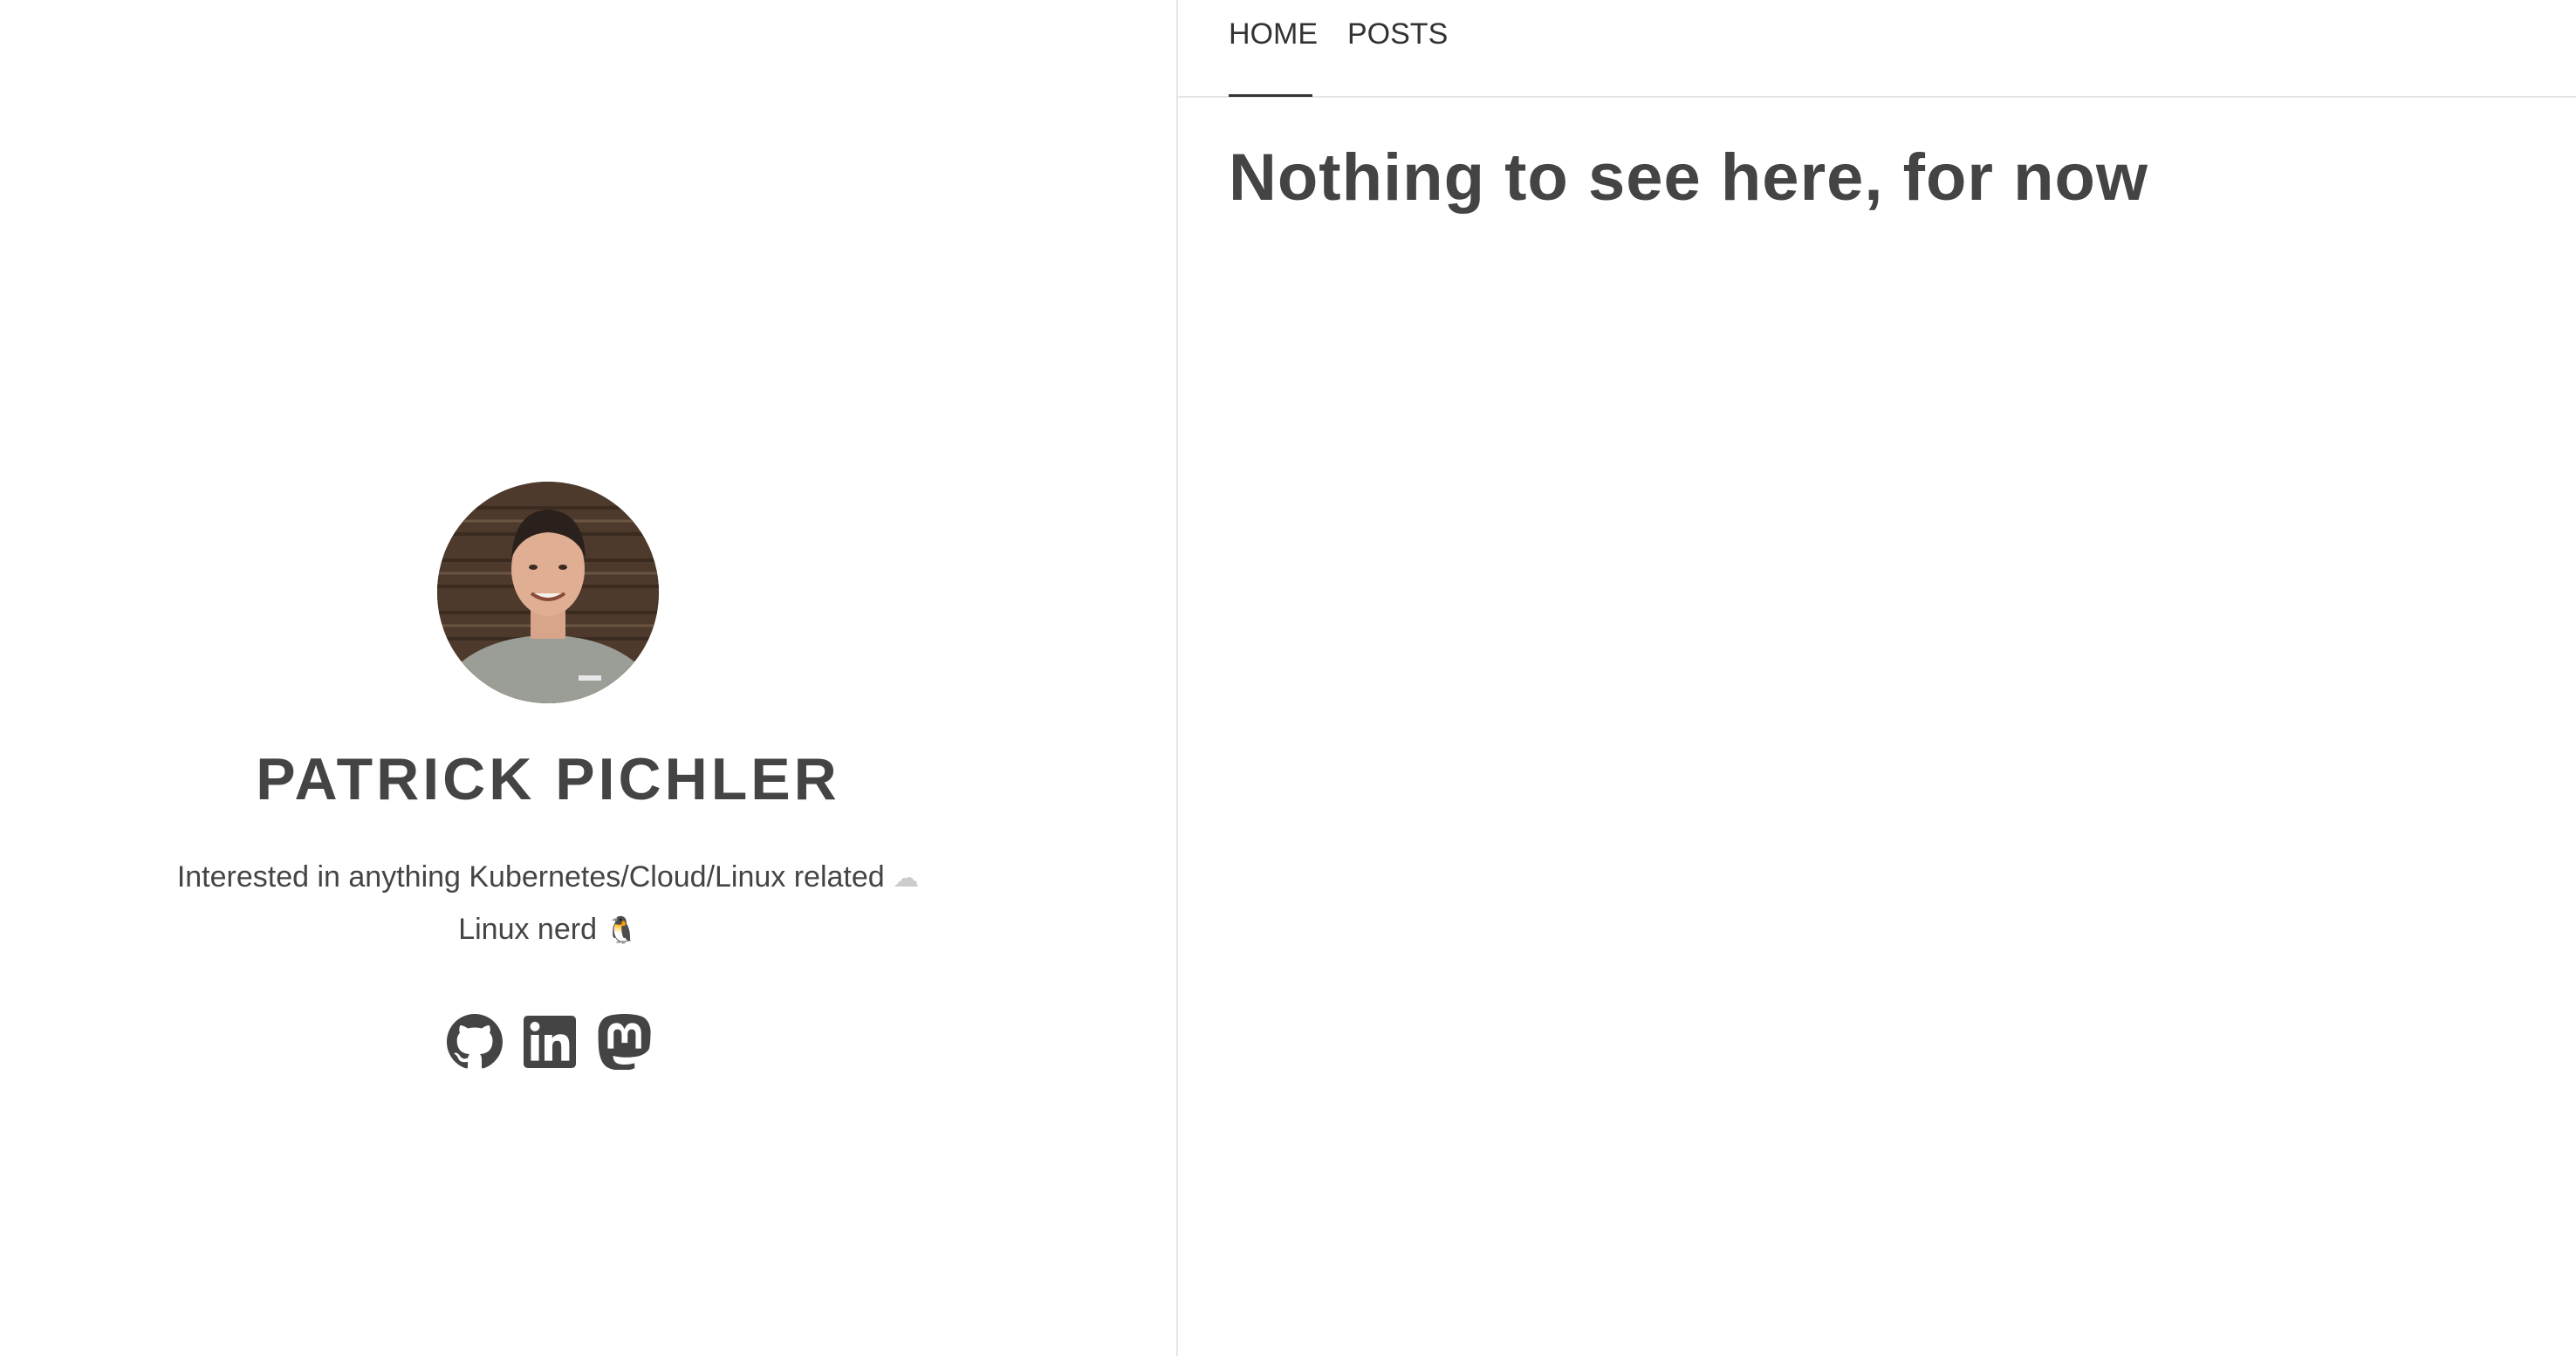  I want to click on nav-home: HOME, so click(1273, 34).